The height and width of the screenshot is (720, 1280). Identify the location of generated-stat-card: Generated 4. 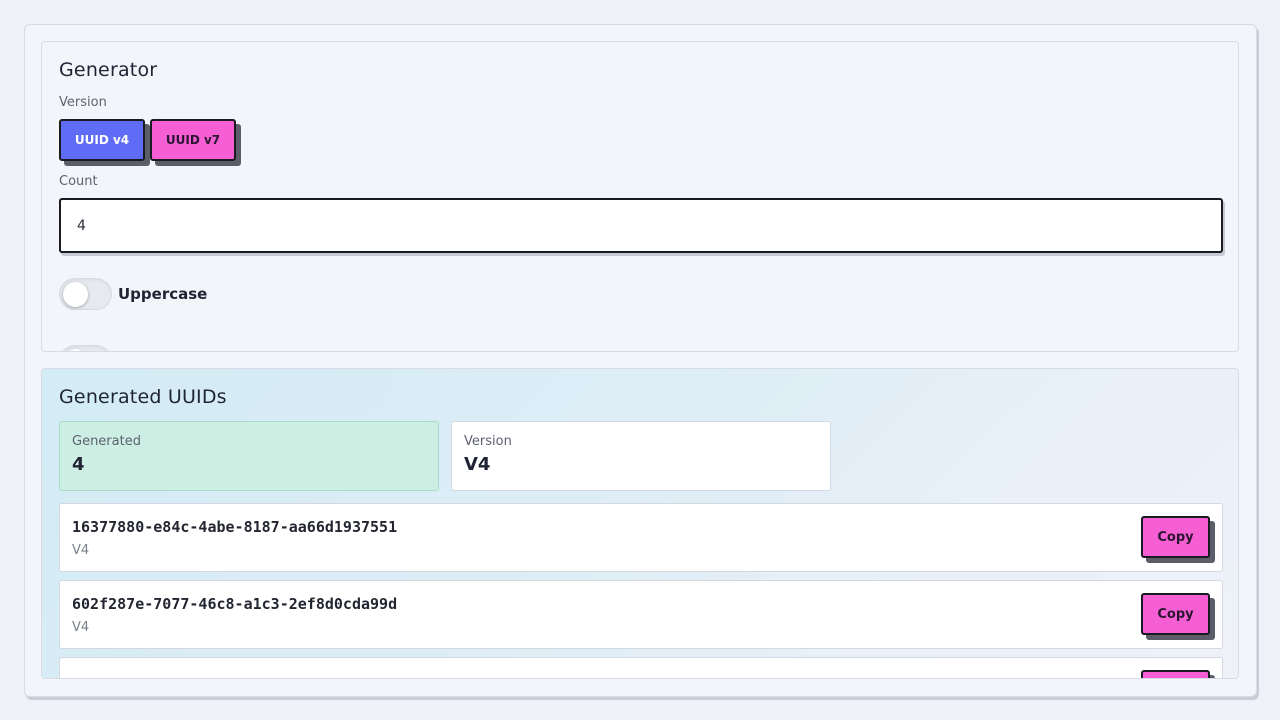
(249, 456).